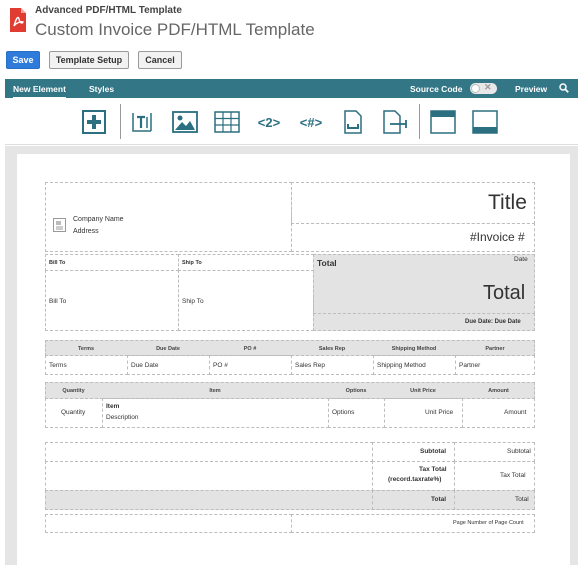 This screenshot has height=565, width=581. I want to click on grand-total-label: Total, so click(439, 499).